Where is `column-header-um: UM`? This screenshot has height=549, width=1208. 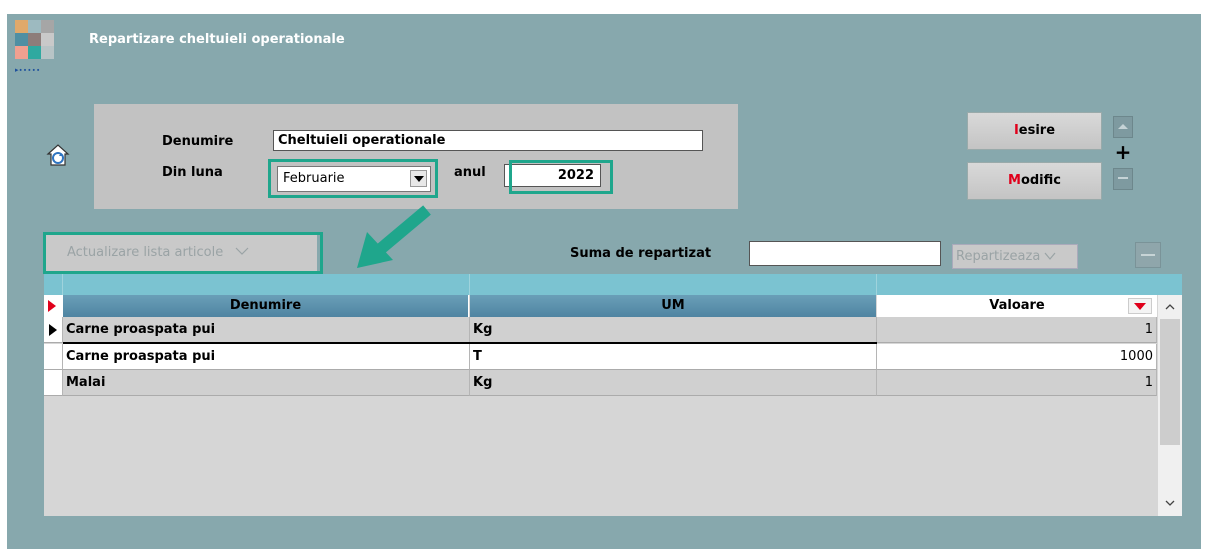
column-header-um: UM is located at coordinates (673, 306).